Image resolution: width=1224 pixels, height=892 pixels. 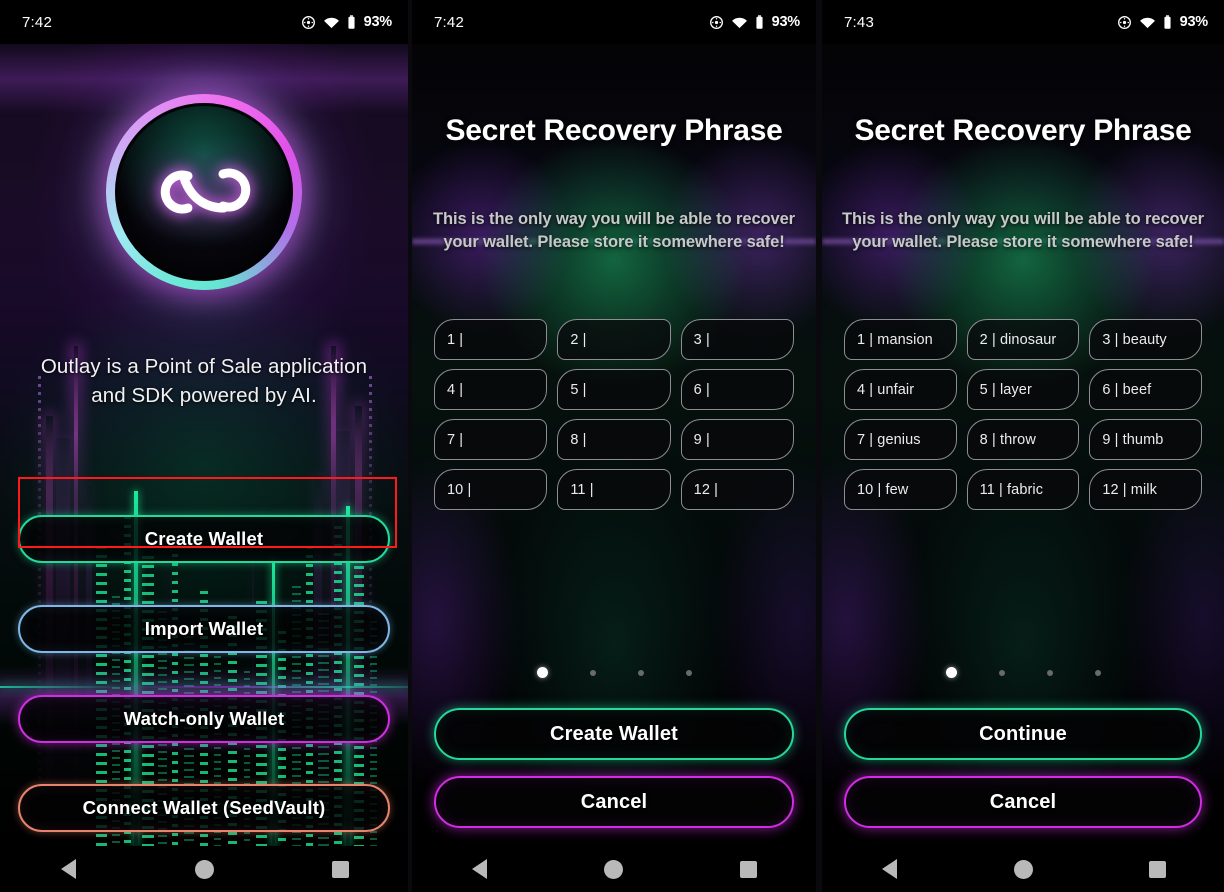 I want to click on status-time: 7:43, so click(x=859, y=22).